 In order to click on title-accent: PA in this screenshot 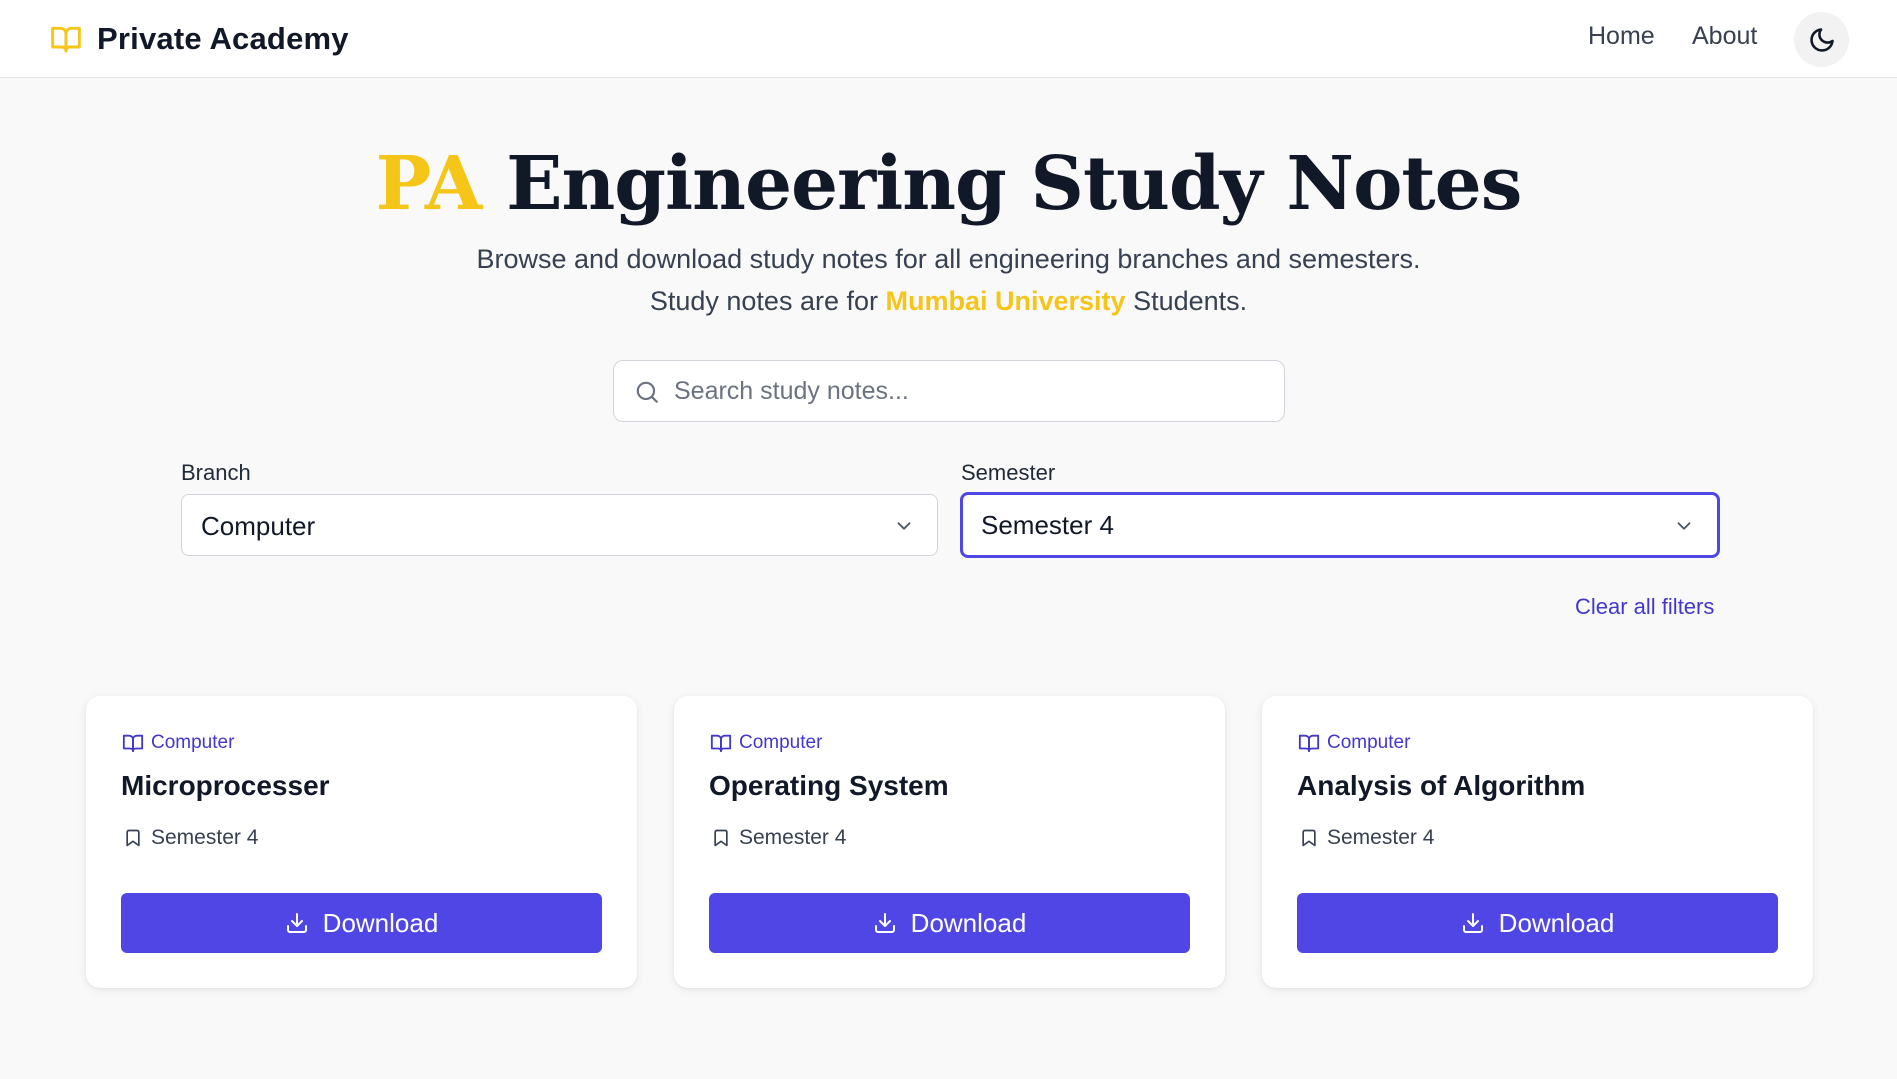, I will do `click(429, 184)`.